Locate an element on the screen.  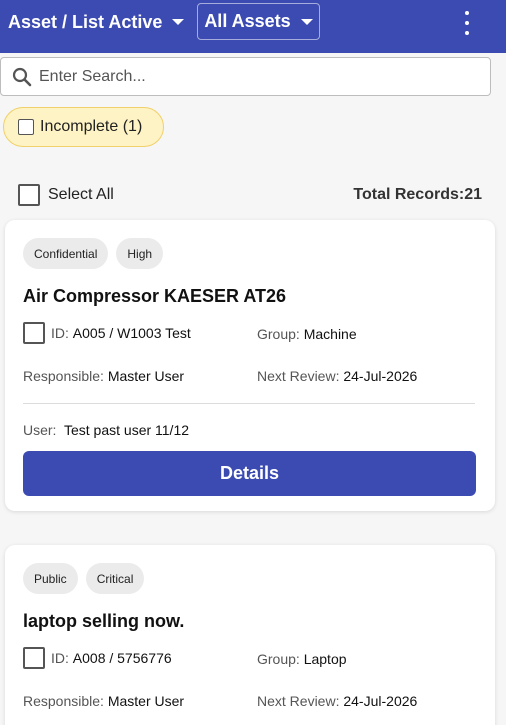
classification-tag: Confidential is located at coordinates (66, 253).